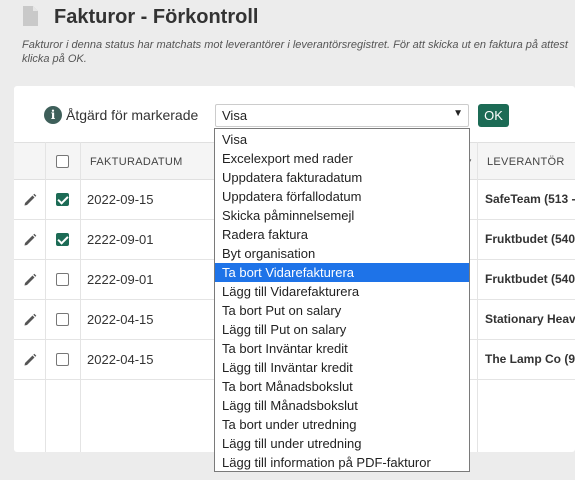  I want to click on dropdown-option: Uppdatera förfallodatum, so click(342, 196).